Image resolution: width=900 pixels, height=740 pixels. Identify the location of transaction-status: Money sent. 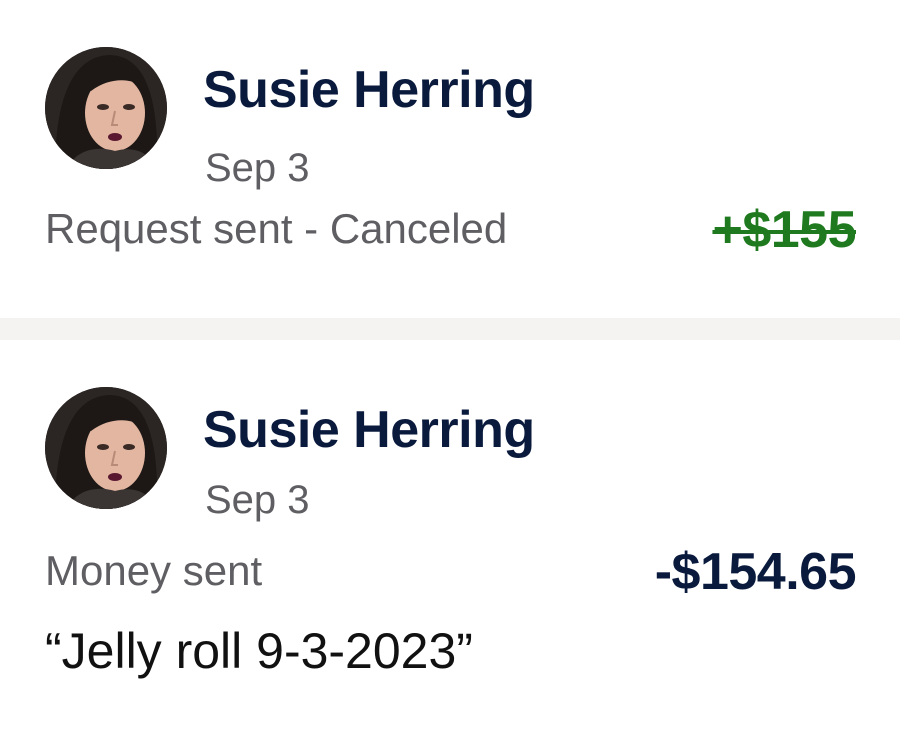
(154, 570).